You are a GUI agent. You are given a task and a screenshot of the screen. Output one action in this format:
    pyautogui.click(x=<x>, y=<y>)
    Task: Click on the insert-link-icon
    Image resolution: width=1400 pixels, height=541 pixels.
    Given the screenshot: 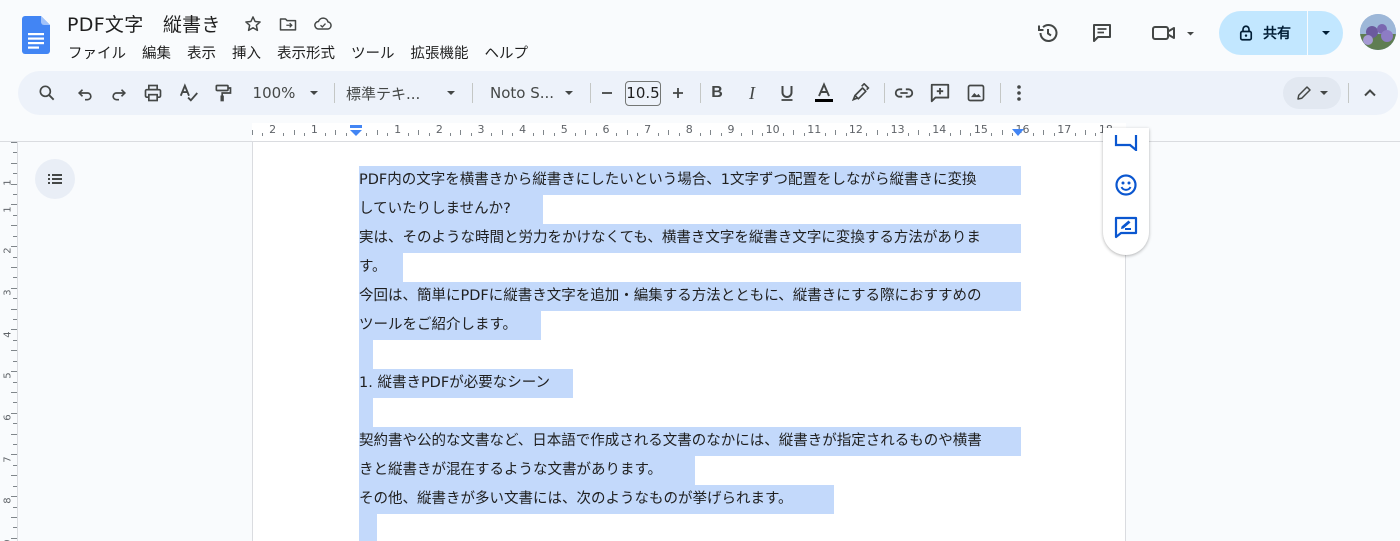 What is the action you would take?
    pyautogui.click(x=904, y=93)
    